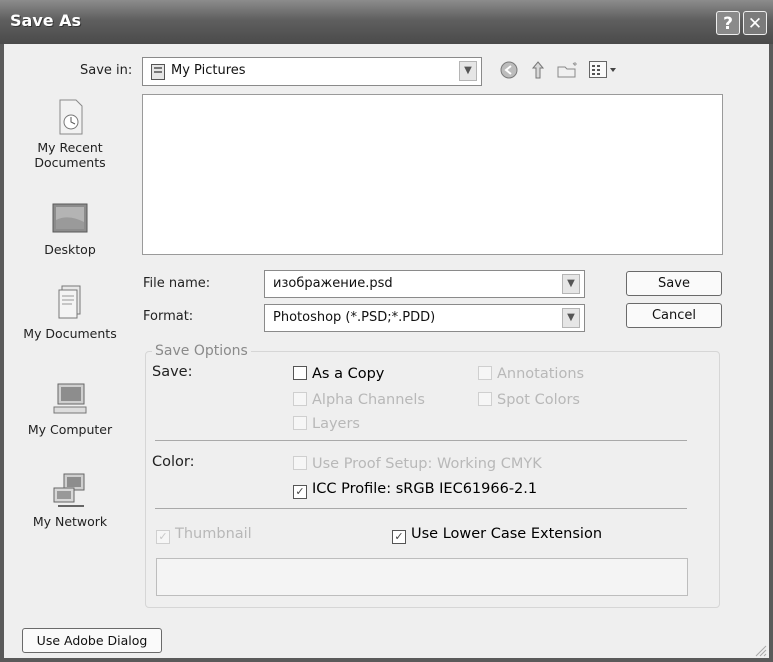 The width and height of the screenshot is (773, 662). I want to click on new-folder-icon, so click(568, 72).